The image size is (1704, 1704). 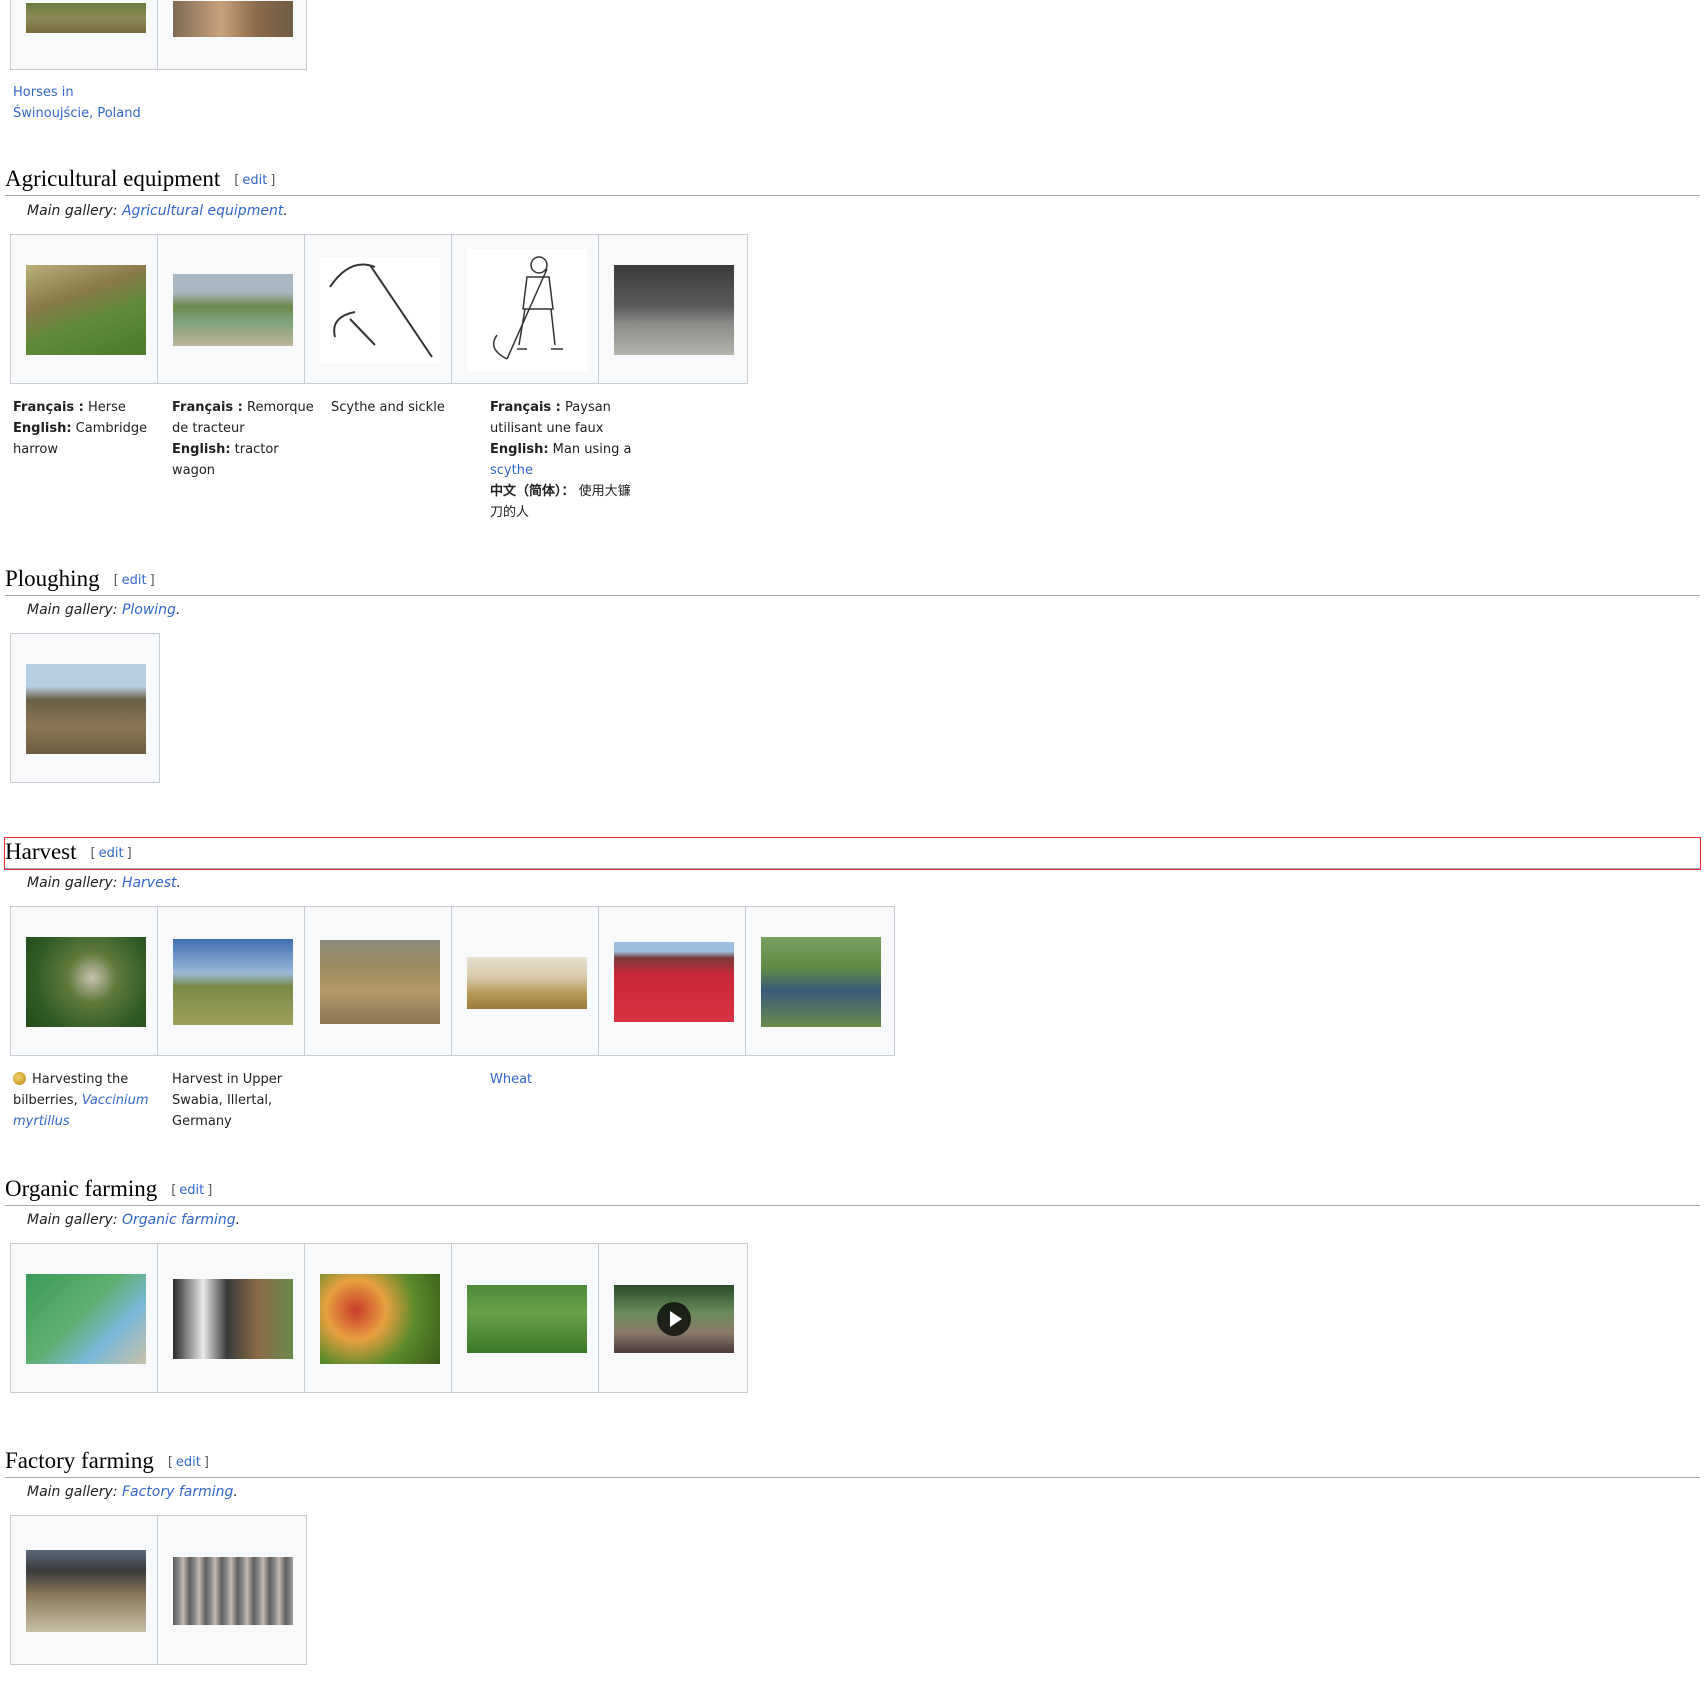 I want to click on gallery-item-scythe-sickle, so click(x=379, y=309).